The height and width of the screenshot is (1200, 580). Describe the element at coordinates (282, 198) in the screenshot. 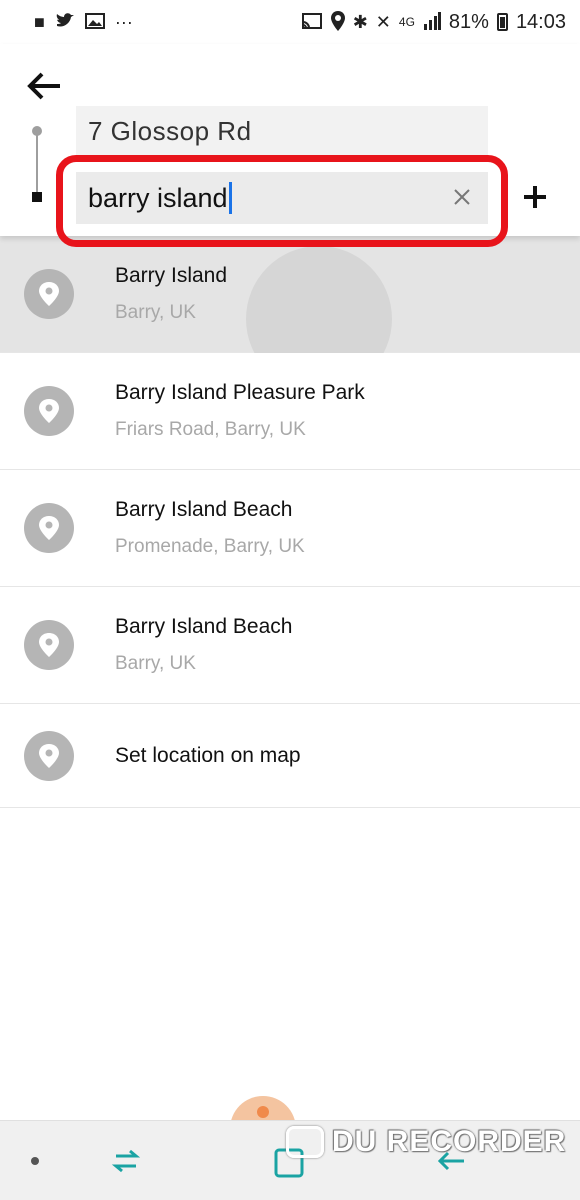

I see `destination-field: barry island` at that location.